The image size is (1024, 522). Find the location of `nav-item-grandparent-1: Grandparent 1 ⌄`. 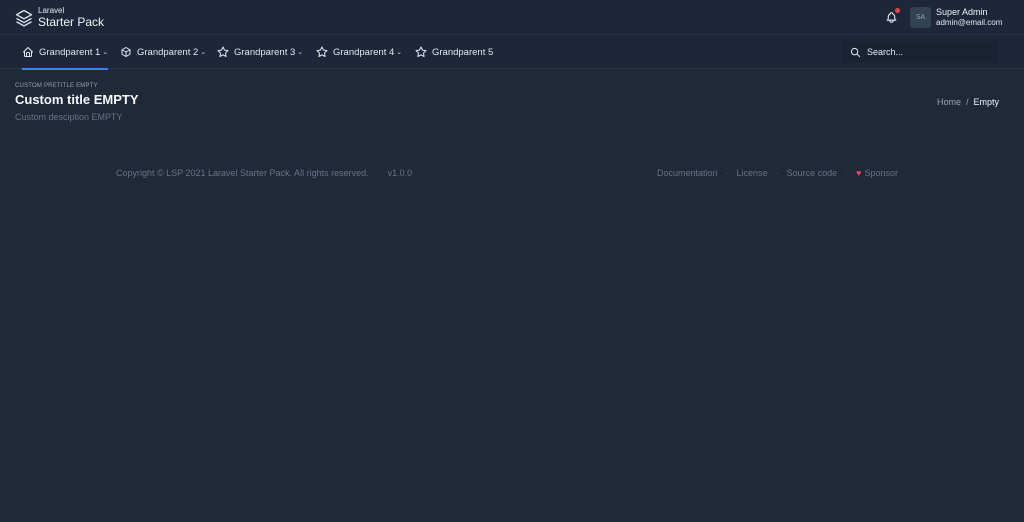

nav-item-grandparent-1: Grandparent 1 ⌄ is located at coordinates (65, 52).